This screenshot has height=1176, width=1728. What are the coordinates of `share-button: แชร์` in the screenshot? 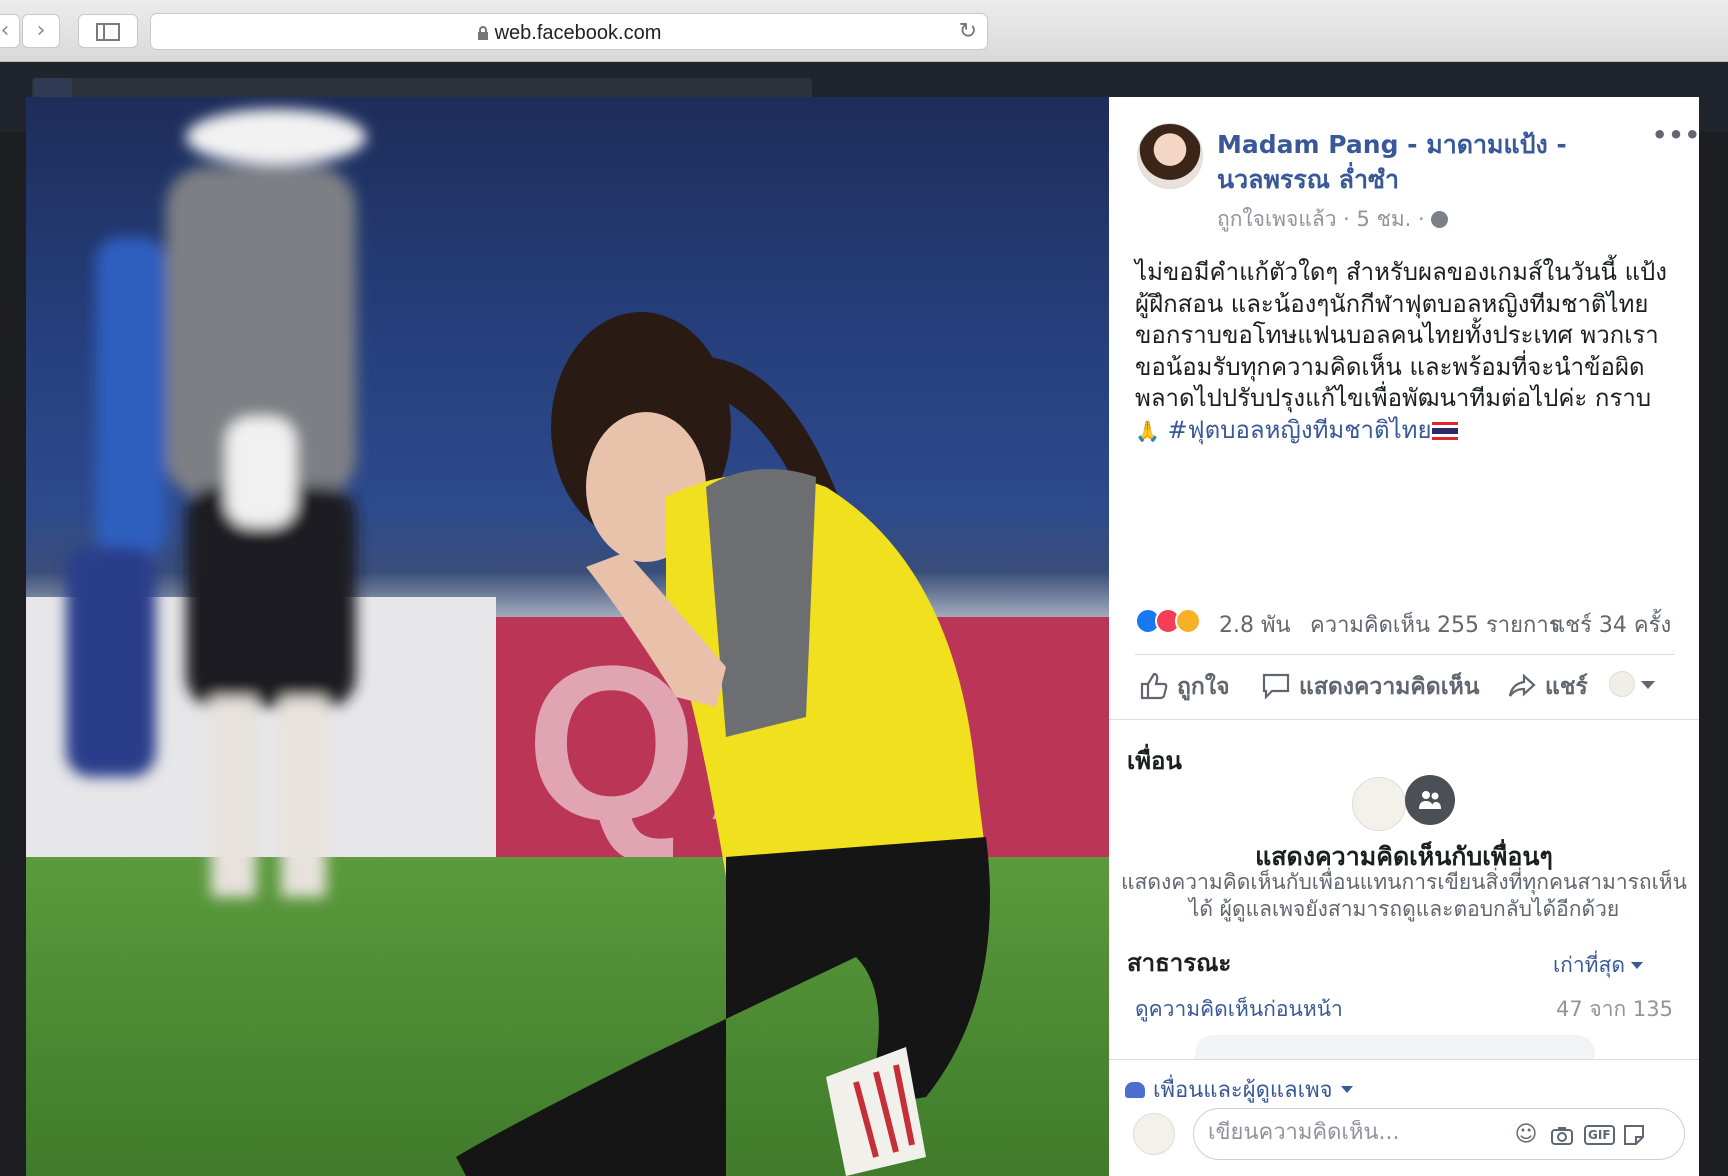 It's located at (1547, 687).